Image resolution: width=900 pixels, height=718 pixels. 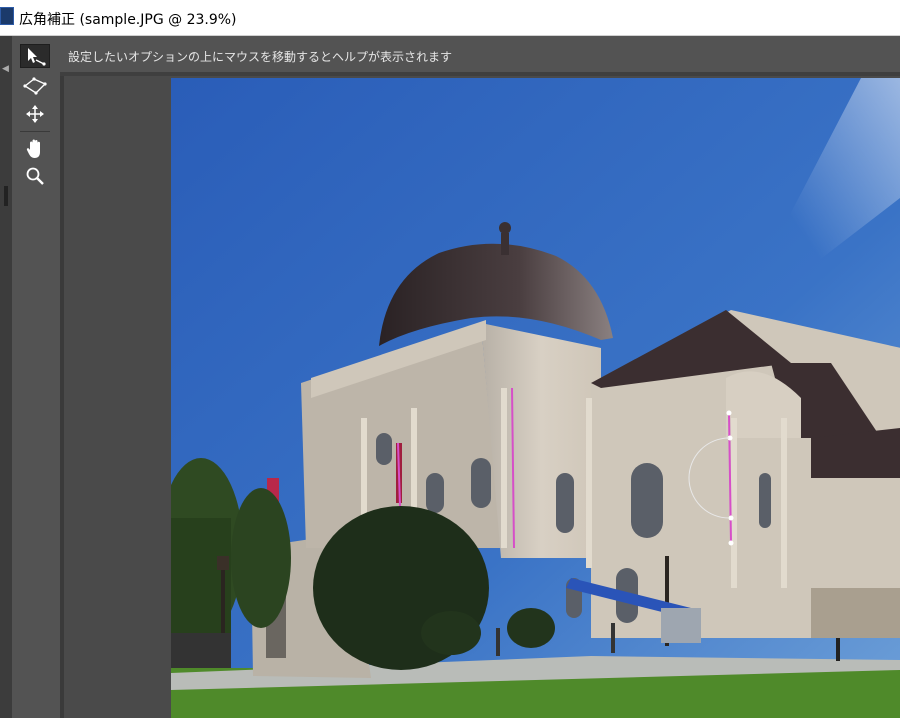 I want to click on tool-panel, so click(x=36, y=377).